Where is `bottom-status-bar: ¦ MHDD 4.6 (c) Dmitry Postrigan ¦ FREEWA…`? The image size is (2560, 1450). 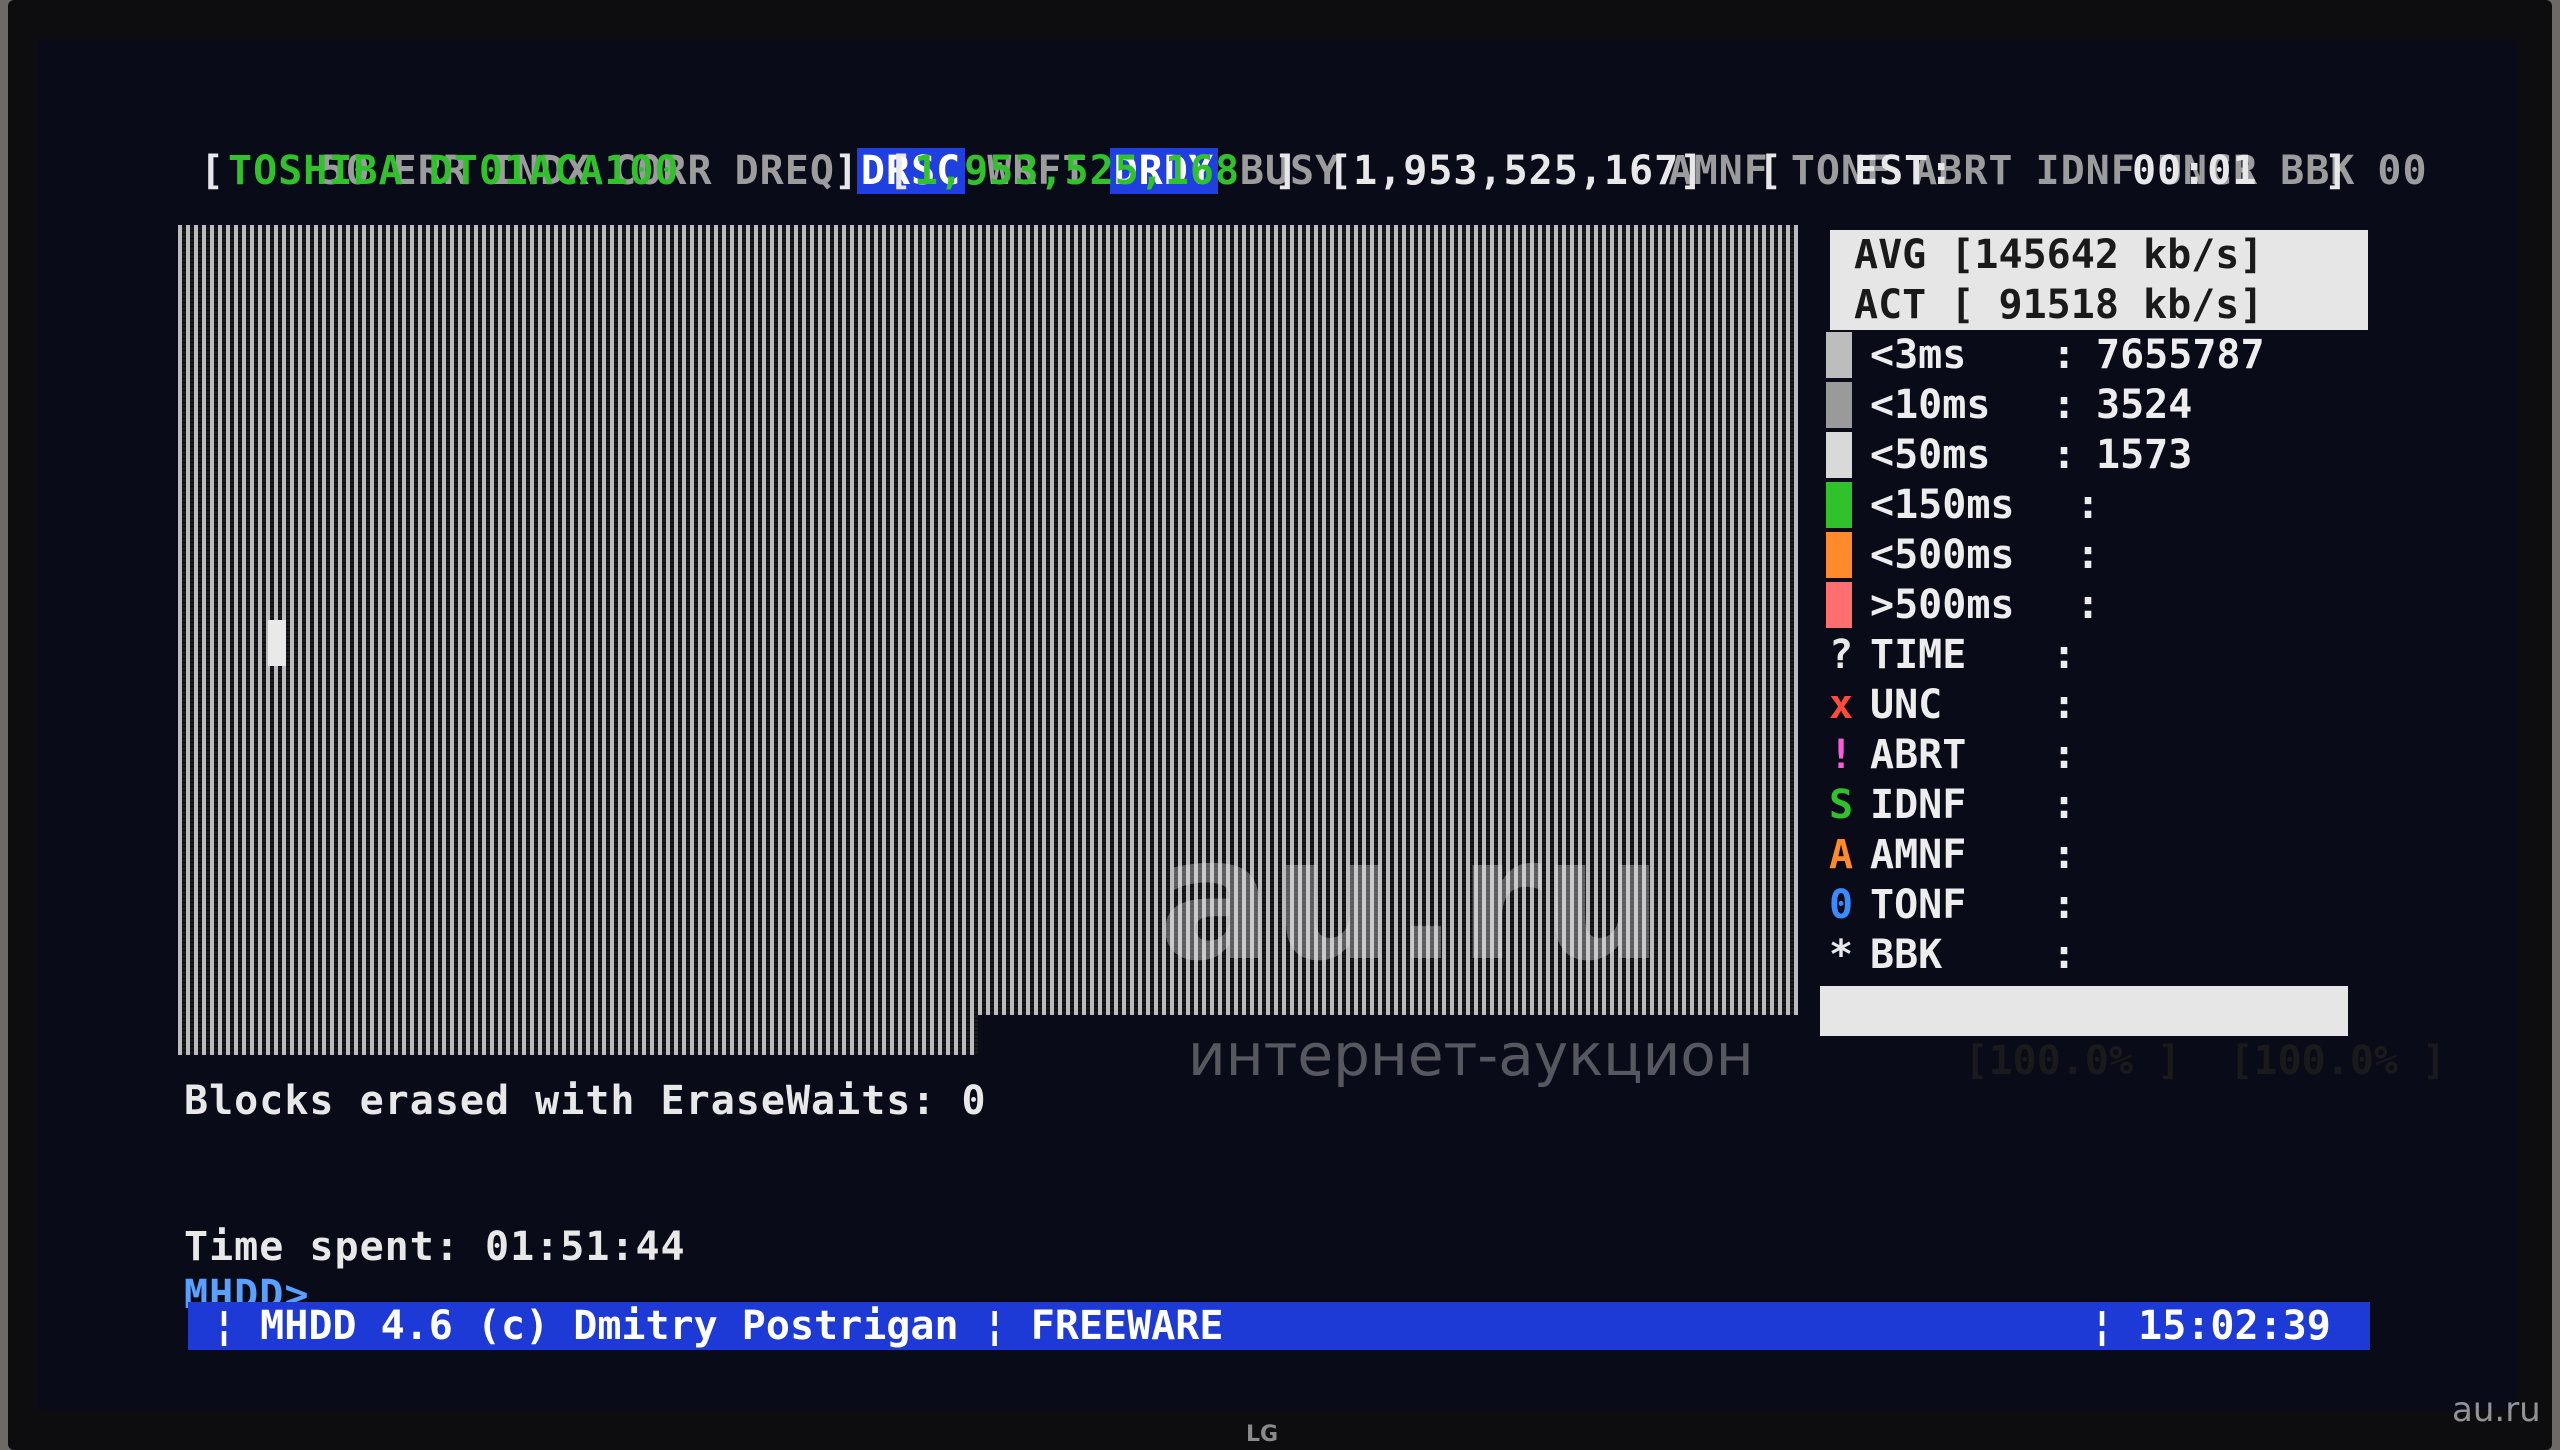
bottom-status-bar: ¦ MHDD 4.6 (c) Dmitry Postrigan ¦ FREEWA… is located at coordinates (1279, 1326).